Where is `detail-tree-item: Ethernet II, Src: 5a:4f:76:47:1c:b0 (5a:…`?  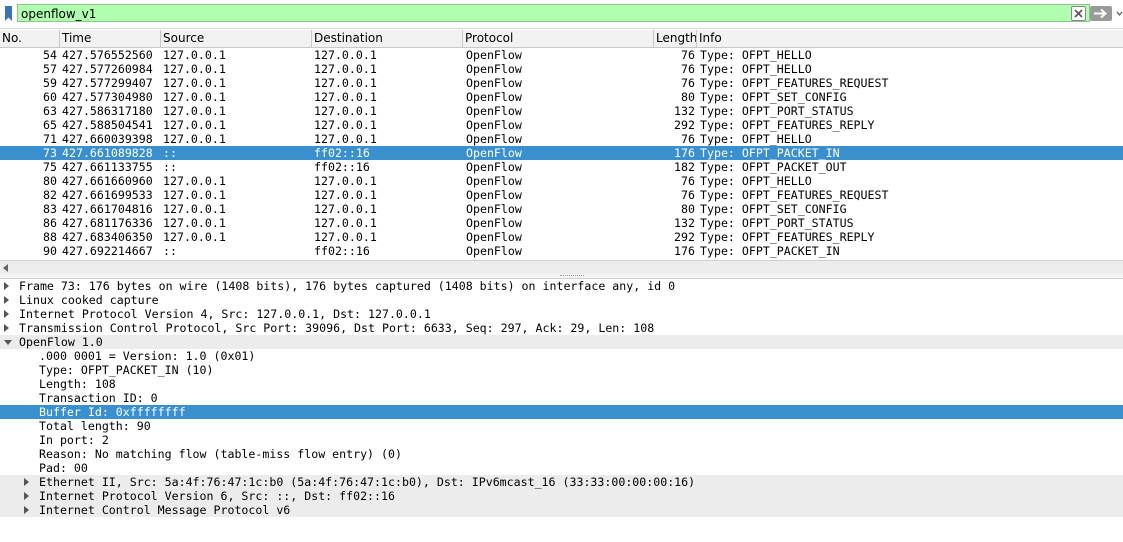
detail-tree-item: Ethernet II, Src: 5a:4f:76:47:1c:b0 (5a:… is located at coordinates (561, 482).